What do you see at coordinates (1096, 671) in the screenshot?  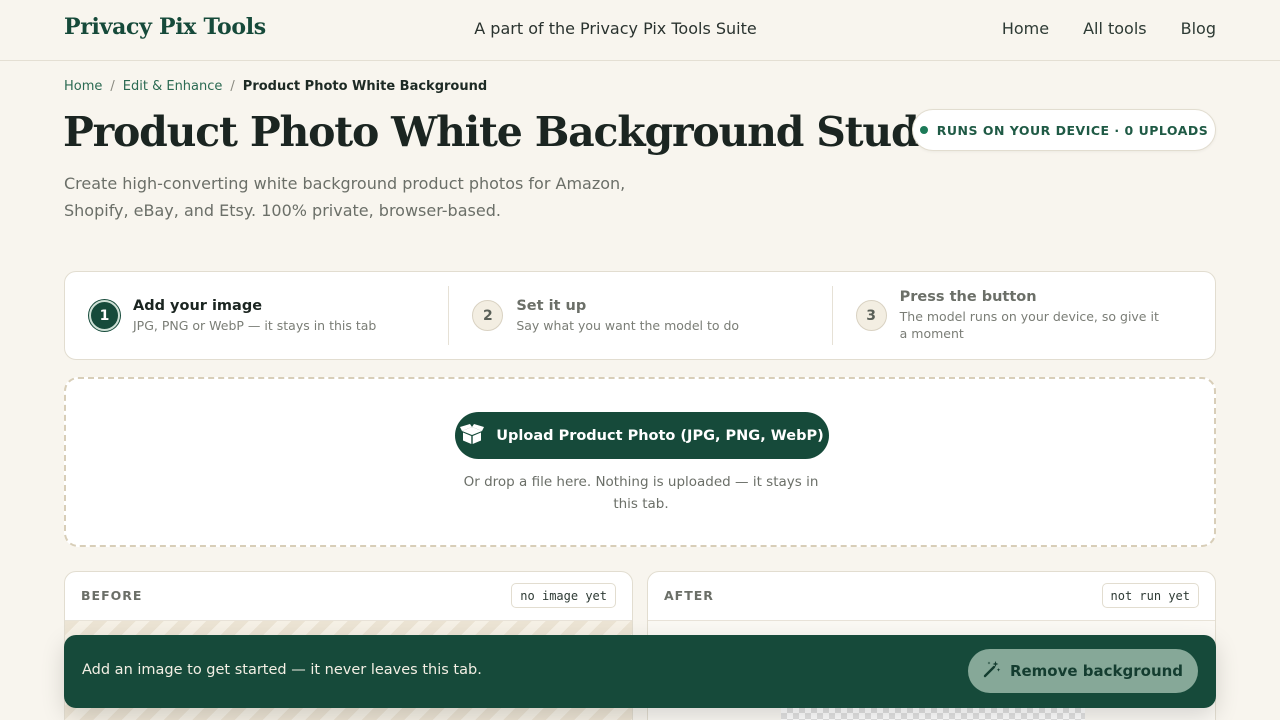 I see `remove-button-label: Remove background` at bounding box center [1096, 671].